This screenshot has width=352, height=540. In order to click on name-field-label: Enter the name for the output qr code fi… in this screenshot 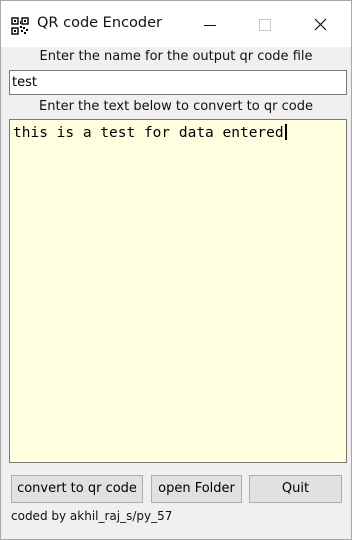, I will do `click(176, 56)`.